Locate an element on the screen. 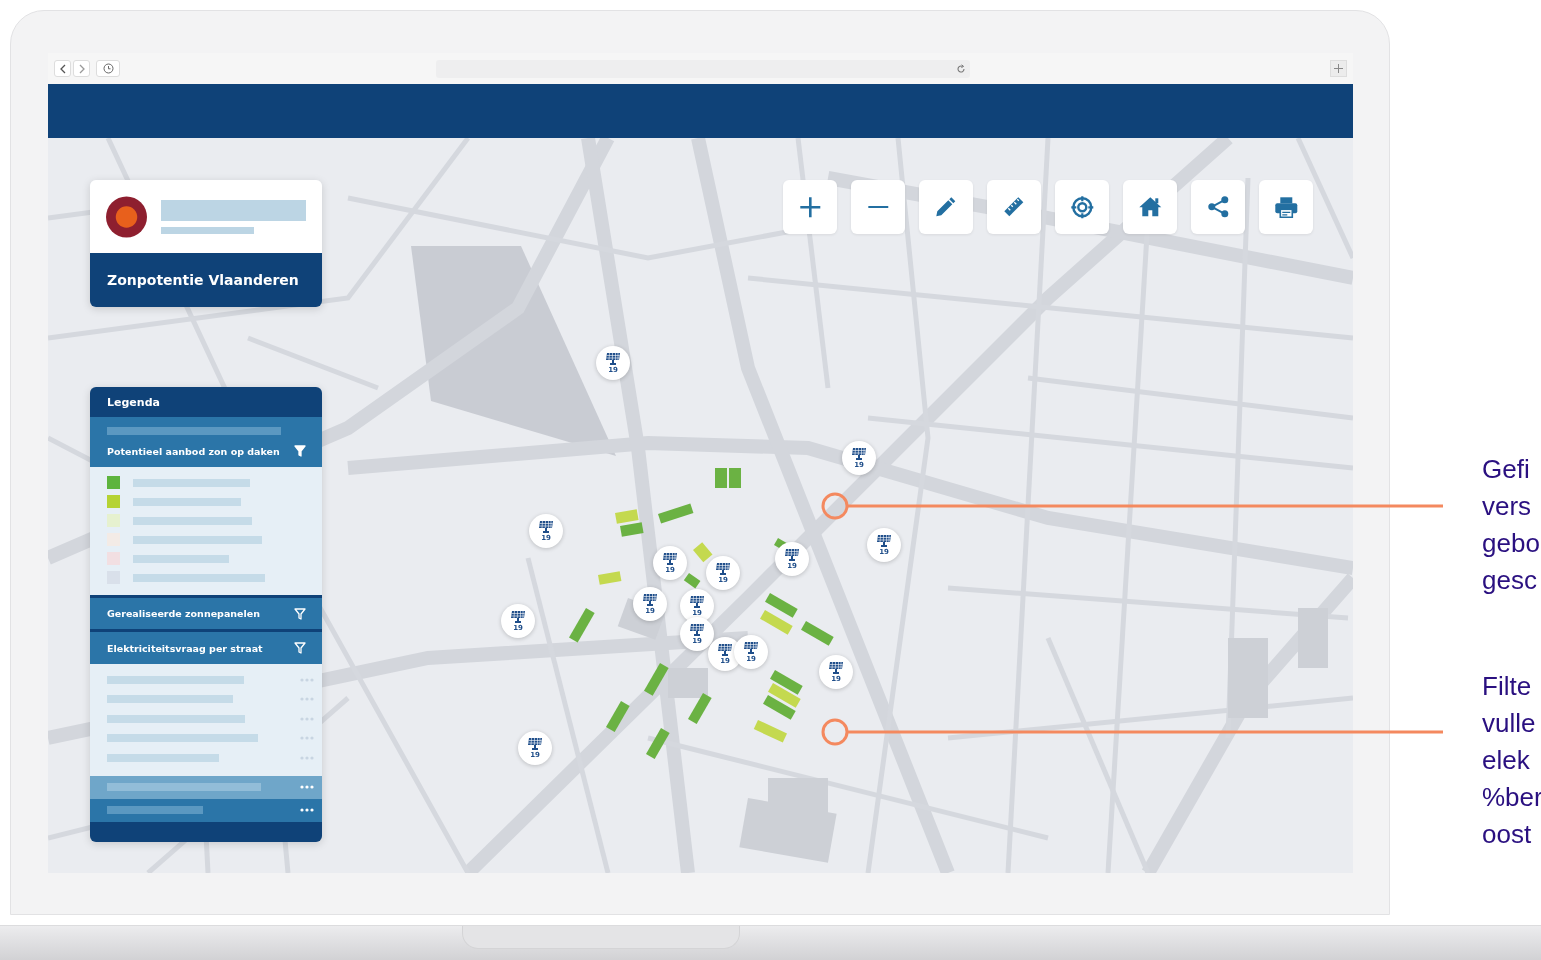 The image size is (1541, 960). pencil-icon is located at coordinates (946, 207).